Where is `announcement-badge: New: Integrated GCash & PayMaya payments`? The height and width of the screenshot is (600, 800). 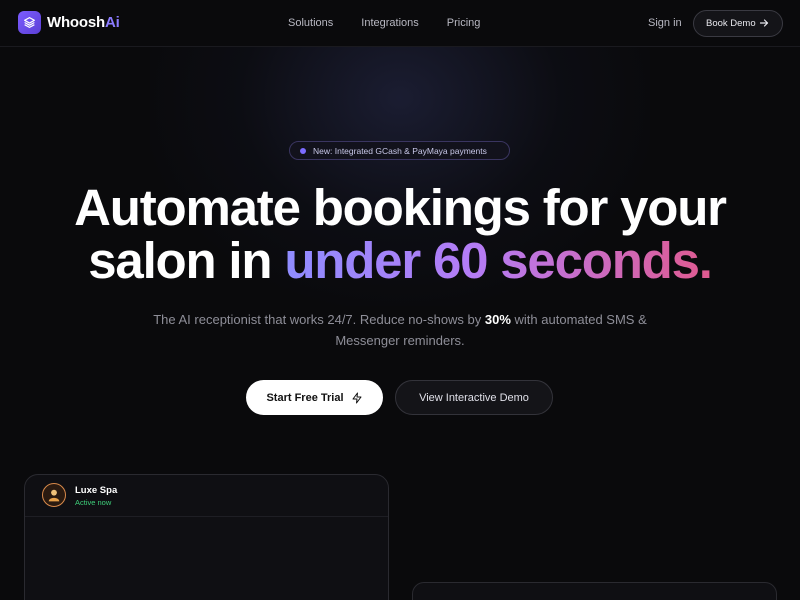
announcement-badge: New: Integrated GCash & PayMaya payments is located at coordinates (399, 150).